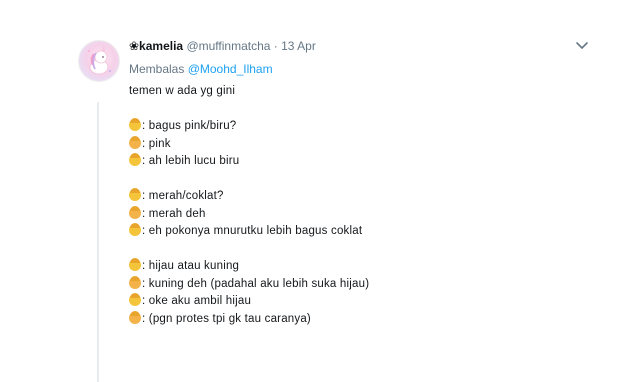 The width and height of the screenshot is (640, 382). Describe the element at coordinates (359, 214) in the screenshot. I see `dialog-line: : merah deh` at that location.